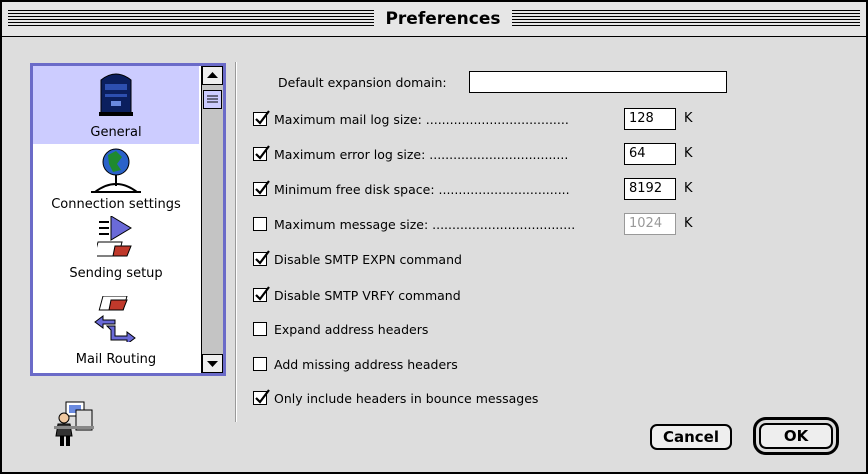  What do you see at coordinates (362, 82) in the screenshot?
I see `default-domain-label: Default expansion domain:` at bounding box center [362, 82].